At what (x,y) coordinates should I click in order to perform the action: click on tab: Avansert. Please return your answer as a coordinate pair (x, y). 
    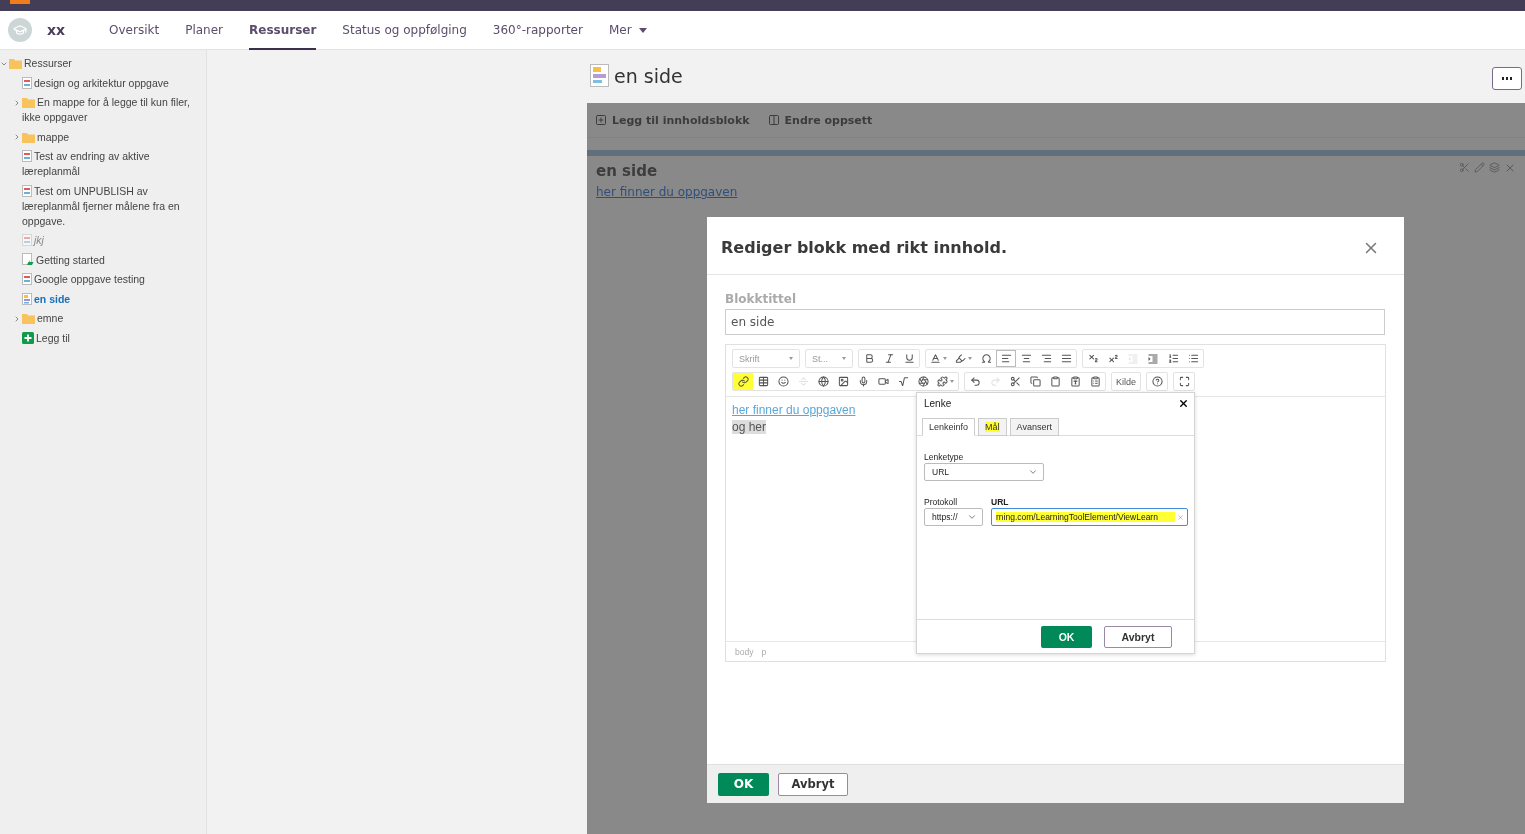
    Looking at the image, I should click on (1034, 427).